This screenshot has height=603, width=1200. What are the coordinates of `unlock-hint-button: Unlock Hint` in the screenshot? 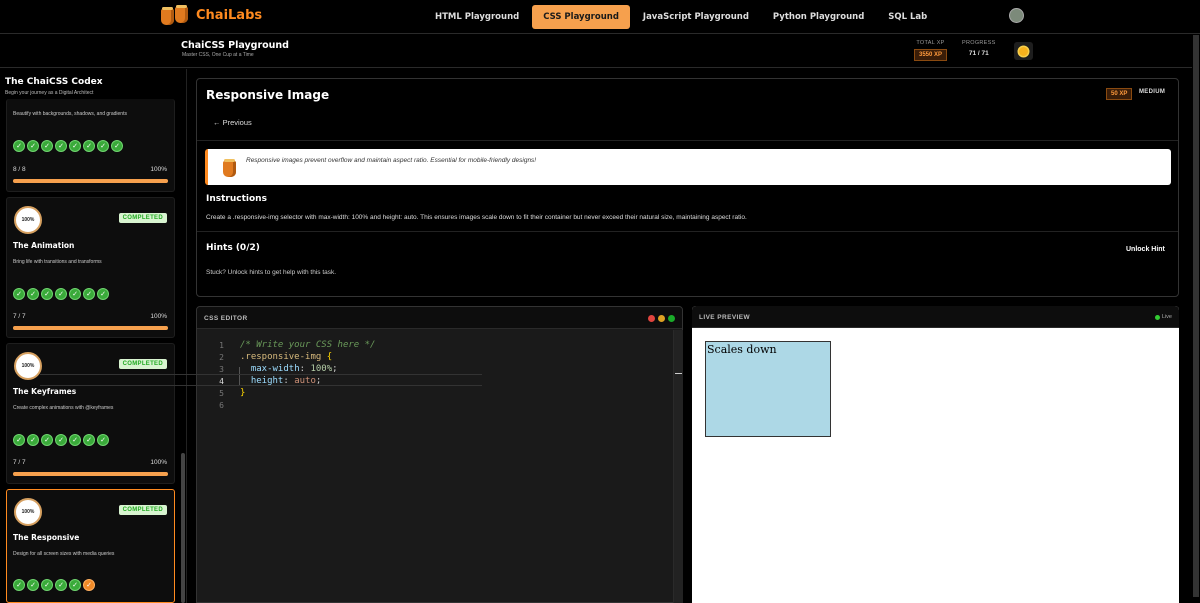 It's located at (1145, 249).